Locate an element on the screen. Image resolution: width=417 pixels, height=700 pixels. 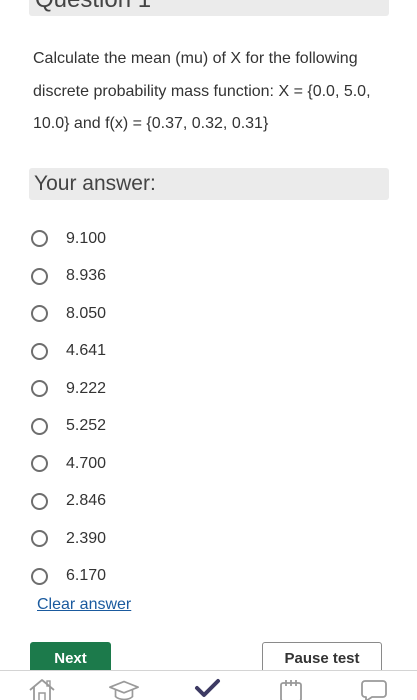
answer-option: 9.222 is located at coordinates (201, 389).